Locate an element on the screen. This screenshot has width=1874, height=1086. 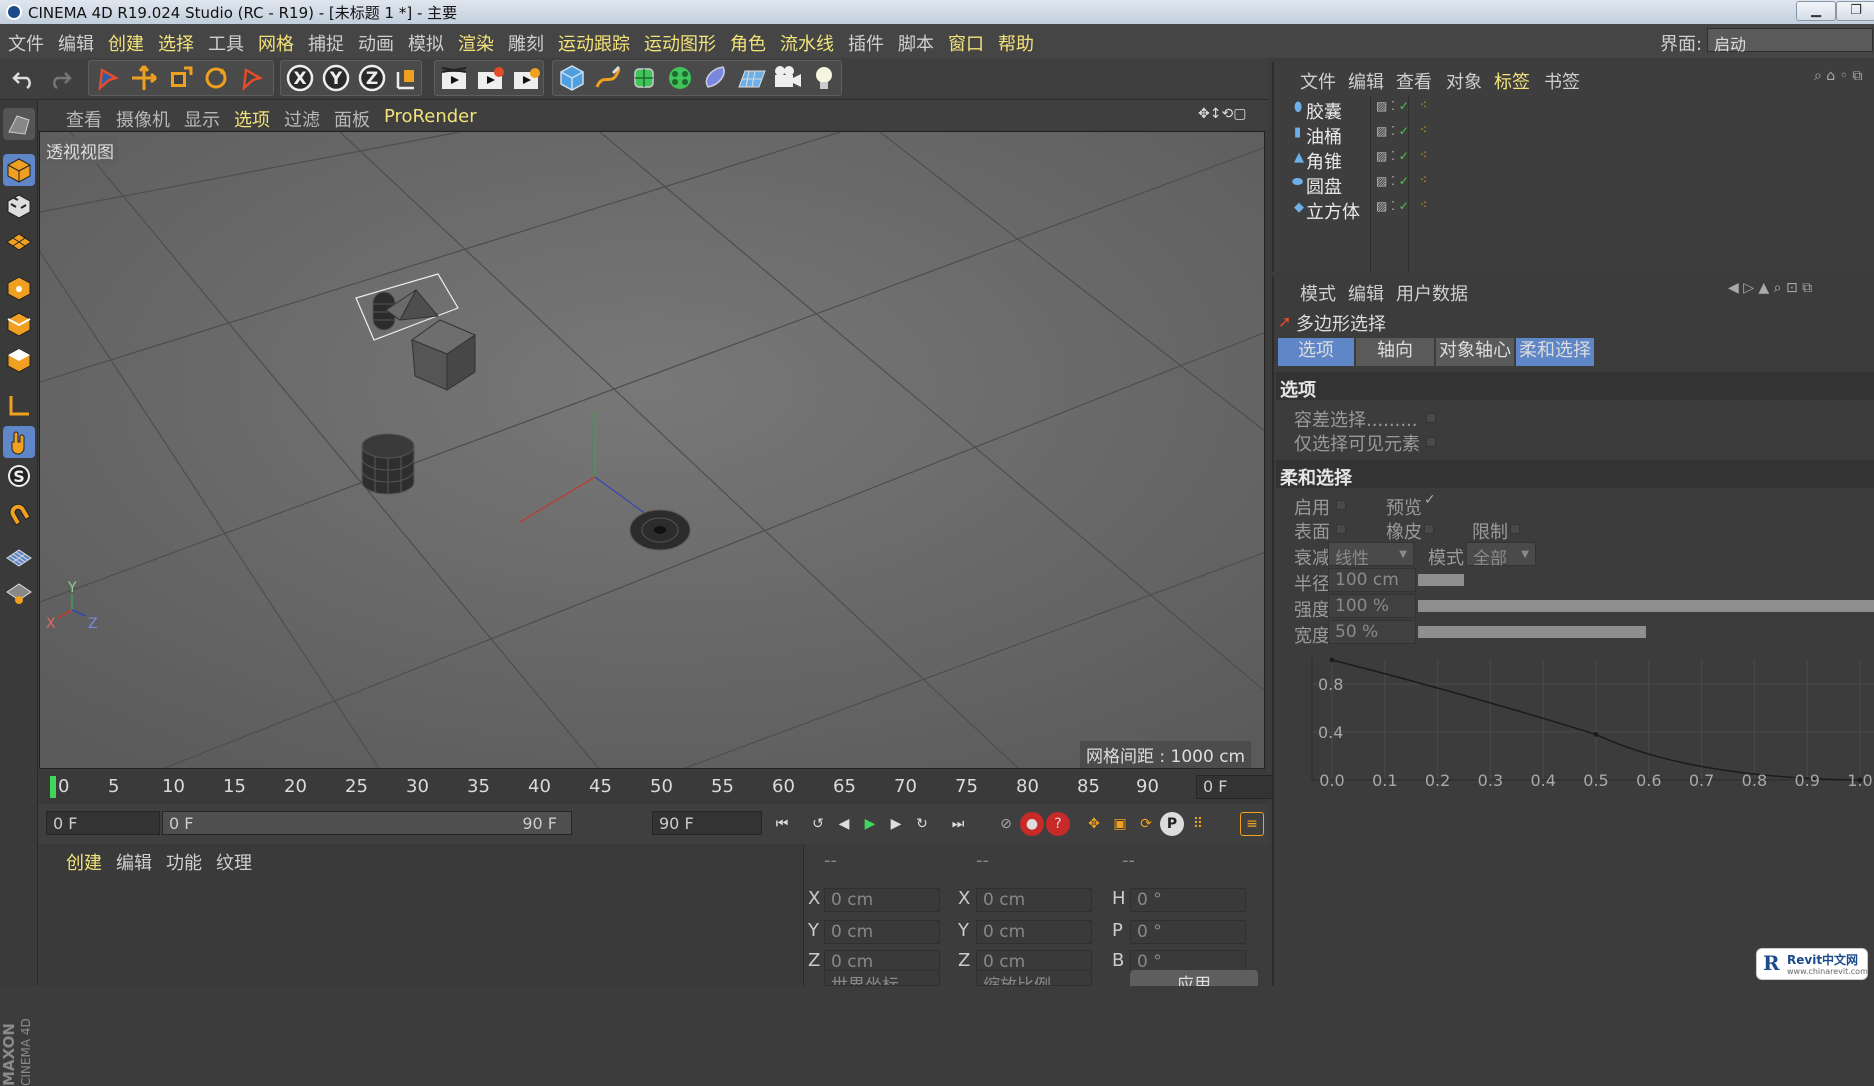
model-mode-icon is located at coordinates (19, 170).